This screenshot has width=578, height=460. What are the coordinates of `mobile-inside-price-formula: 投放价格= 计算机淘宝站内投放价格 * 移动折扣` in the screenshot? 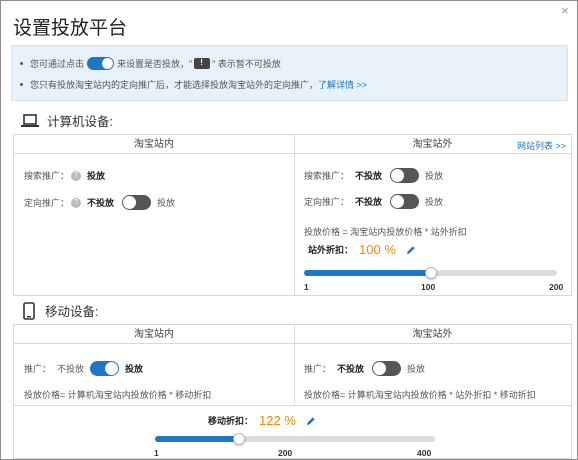 It's located at (117, 394).